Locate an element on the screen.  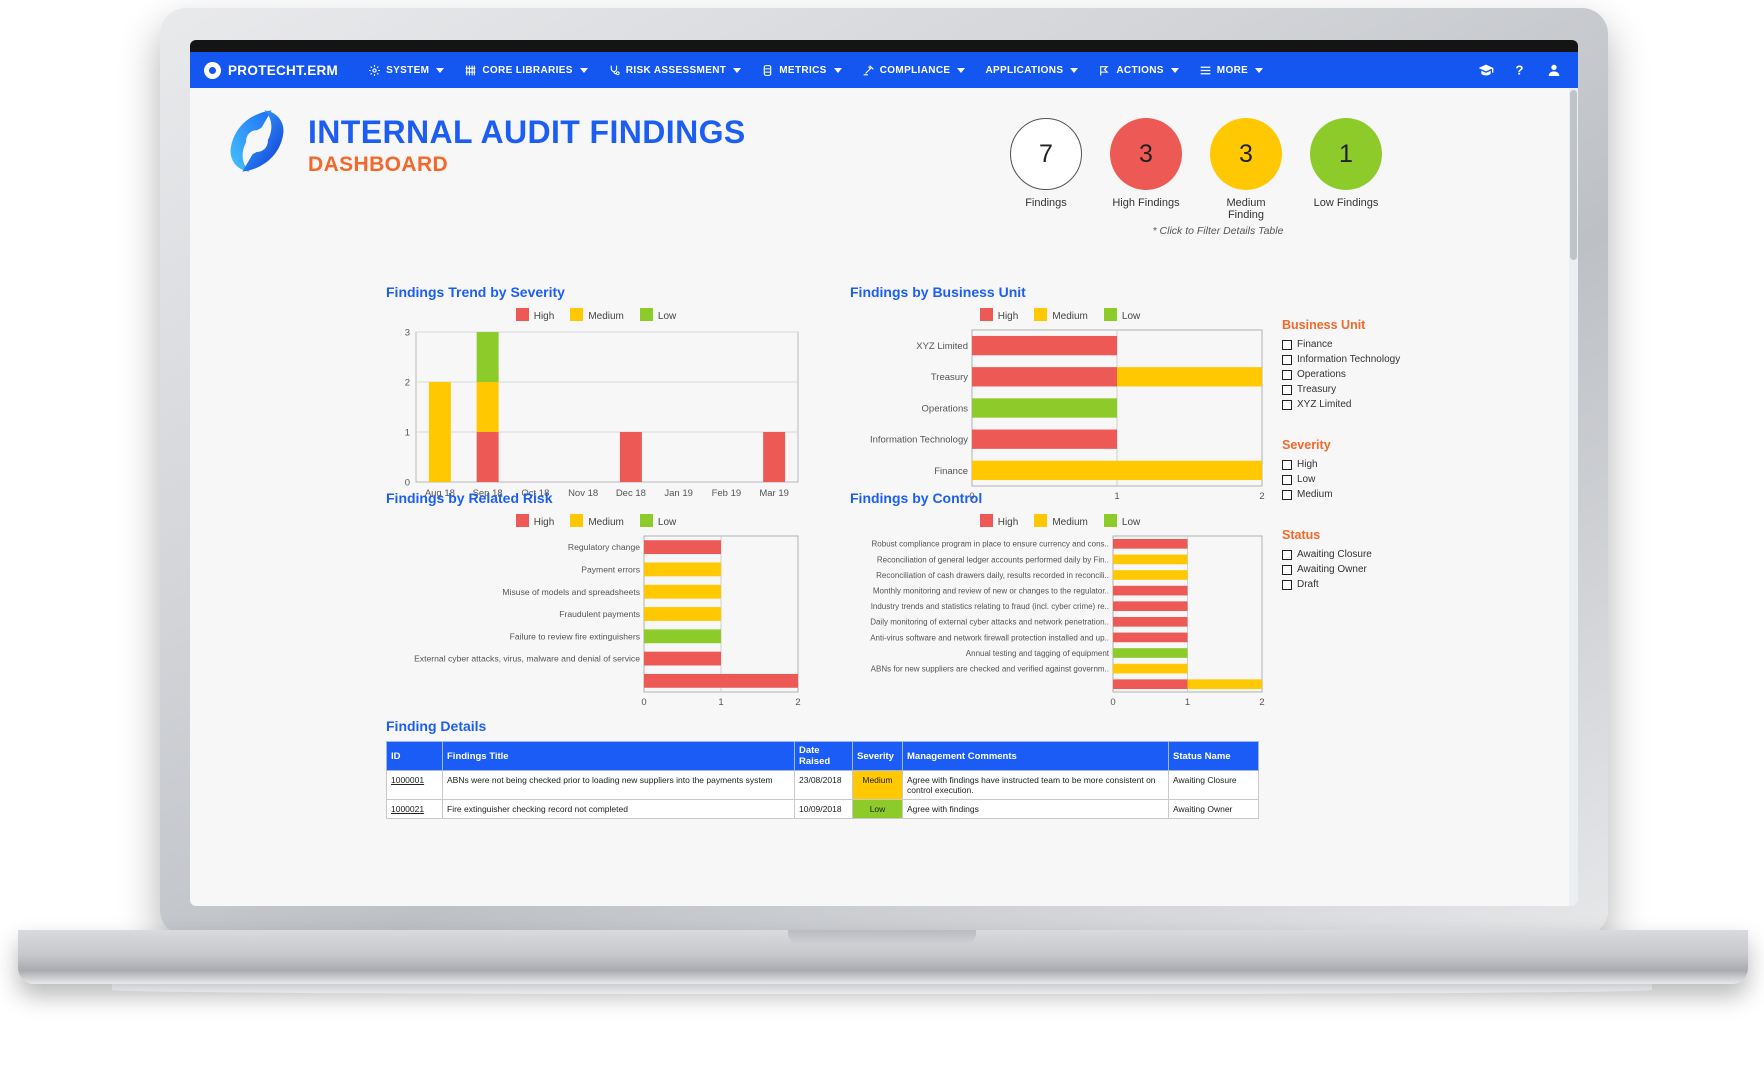
graduation-cap-icon is located at coordinates (1486, 70).